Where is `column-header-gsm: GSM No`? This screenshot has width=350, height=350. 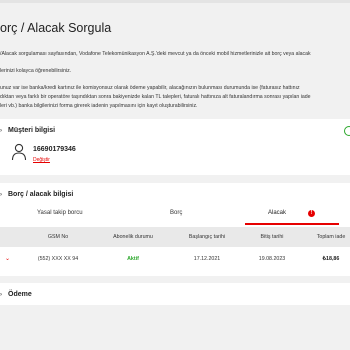 column-header-gsm: GSM No is located at coordinates (58, 237).